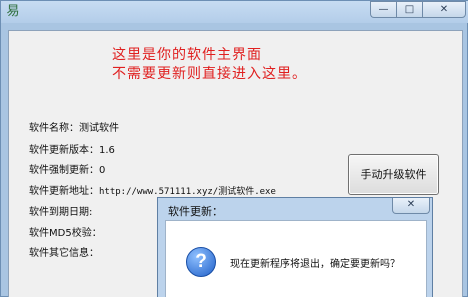  Describe the element at coordinates (209, 74) in the screenshot. I see `notice-line-2: 不需要更新则直接进入这里。` at that location.